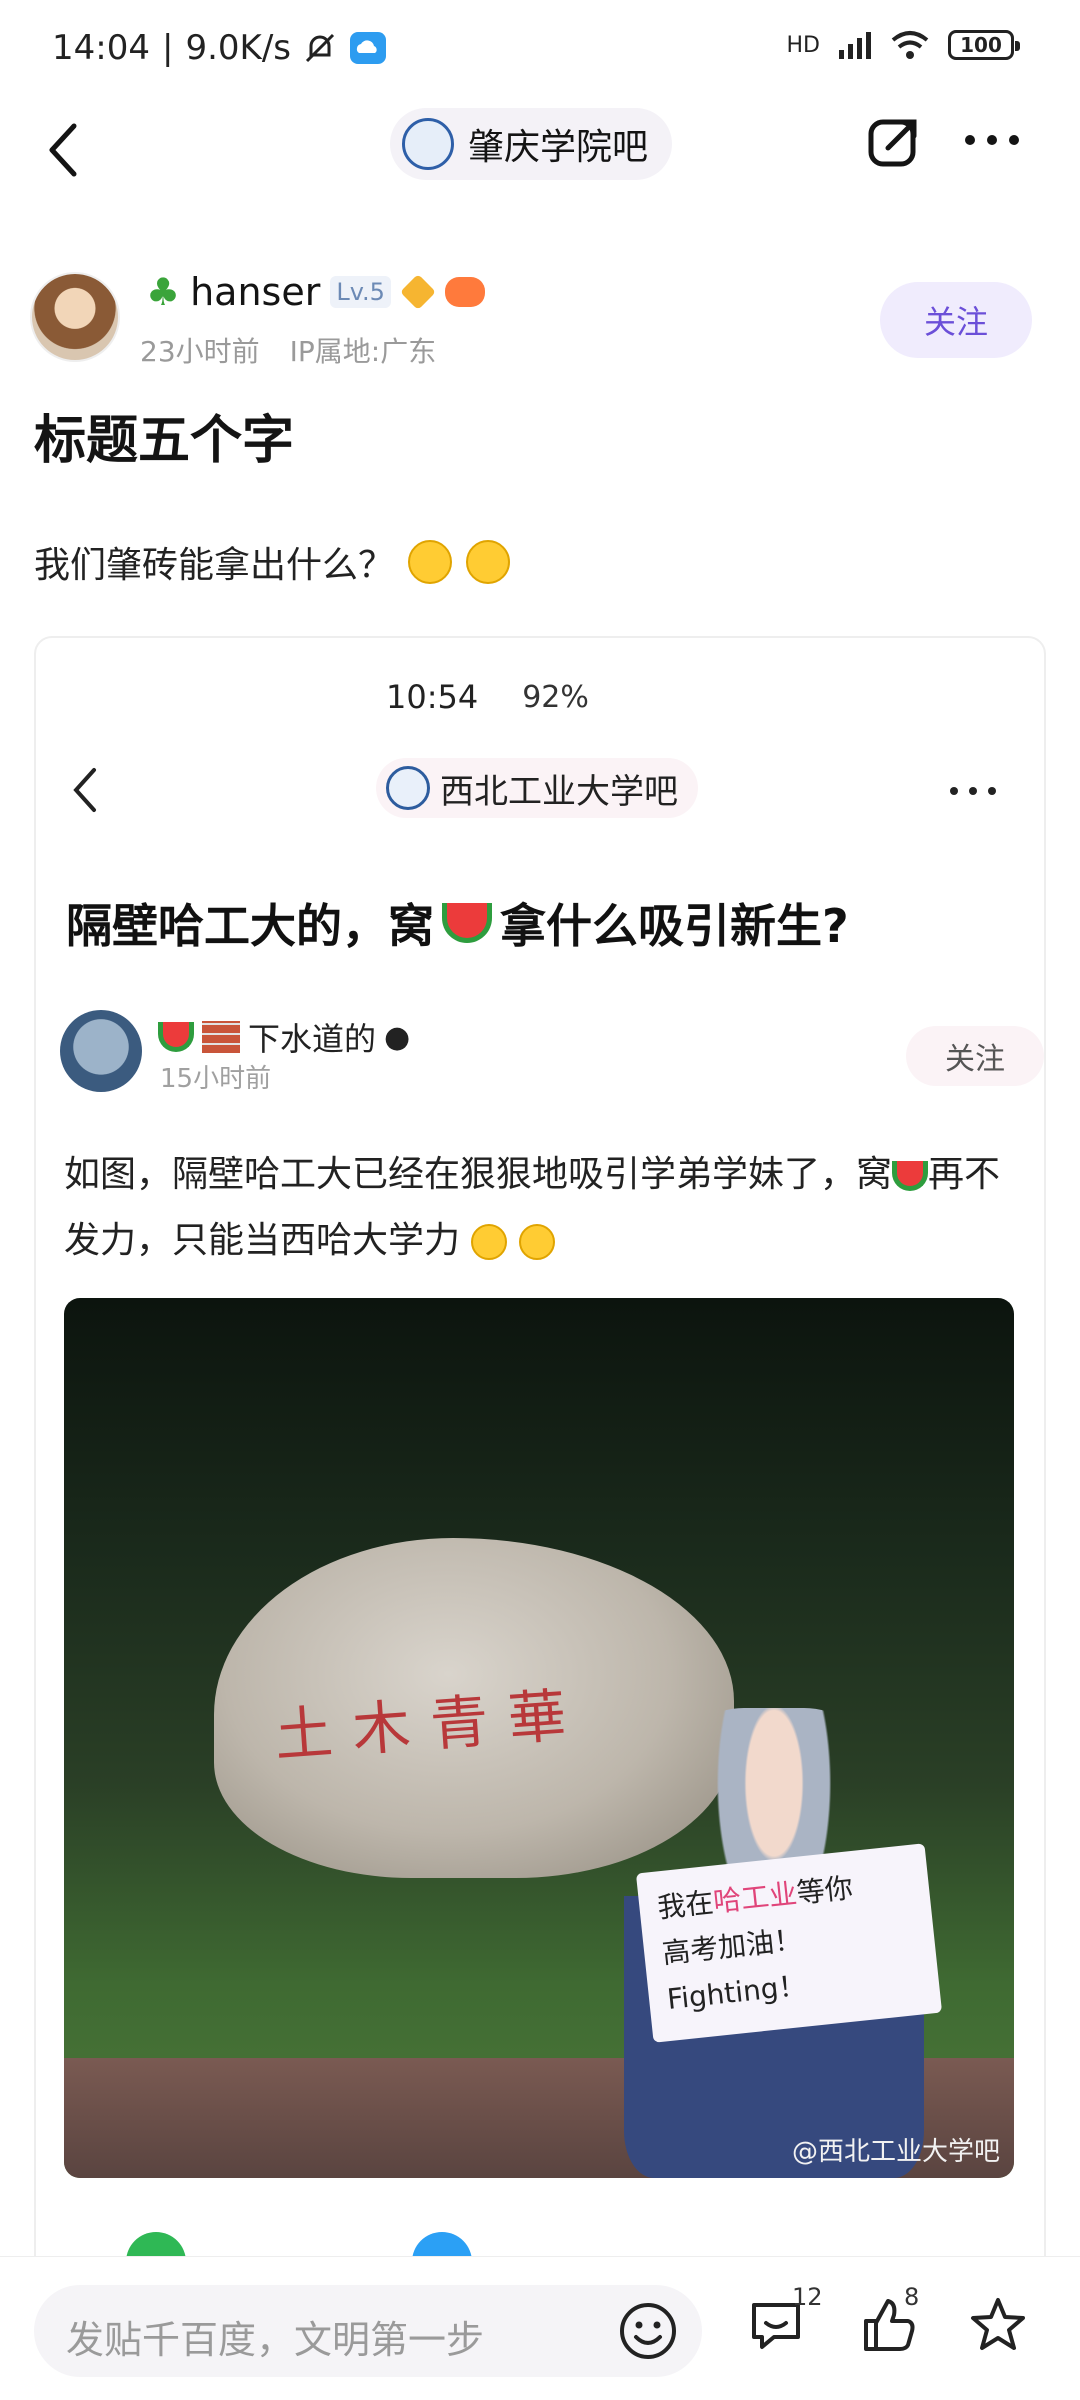 The image size is (1080, 2400). I want to click on back-arrow-icon, so click(64, 150).